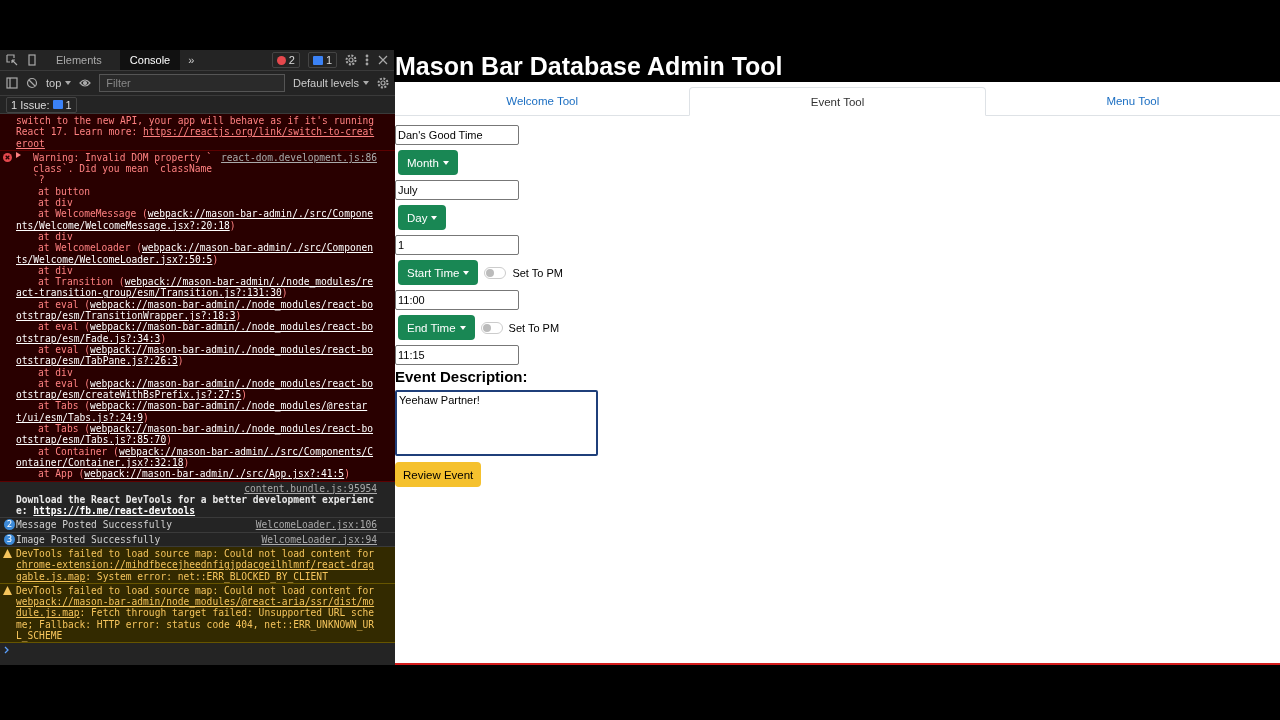 This screenshot has width=1280, height=720. Describe the element at coordinates (285, 60) in the screenshot. I see `error-count-badge: 2` at that location.